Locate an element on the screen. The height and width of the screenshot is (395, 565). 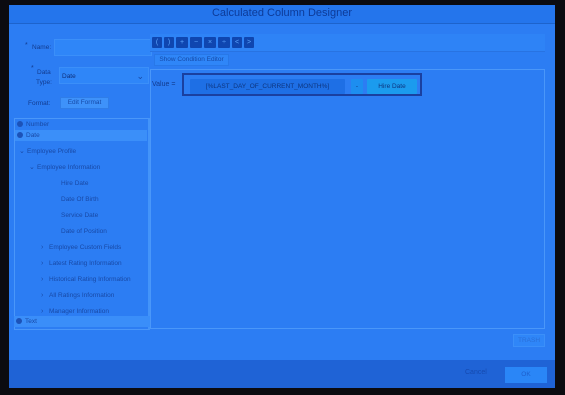
name-label: Name: is located at coordinates (42, 47).